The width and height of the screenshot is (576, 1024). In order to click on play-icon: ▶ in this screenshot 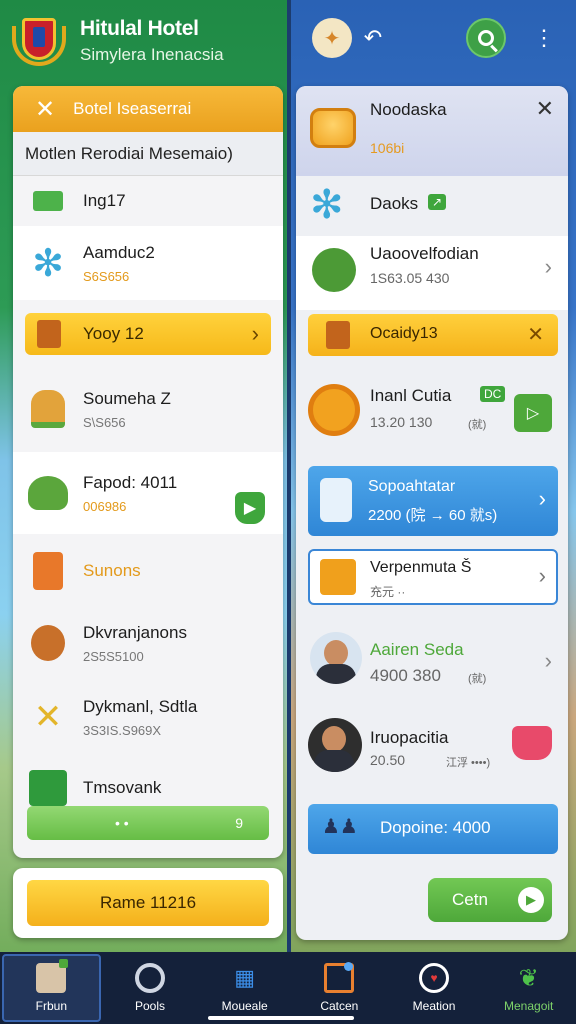, I will do `click(531, 900)`.